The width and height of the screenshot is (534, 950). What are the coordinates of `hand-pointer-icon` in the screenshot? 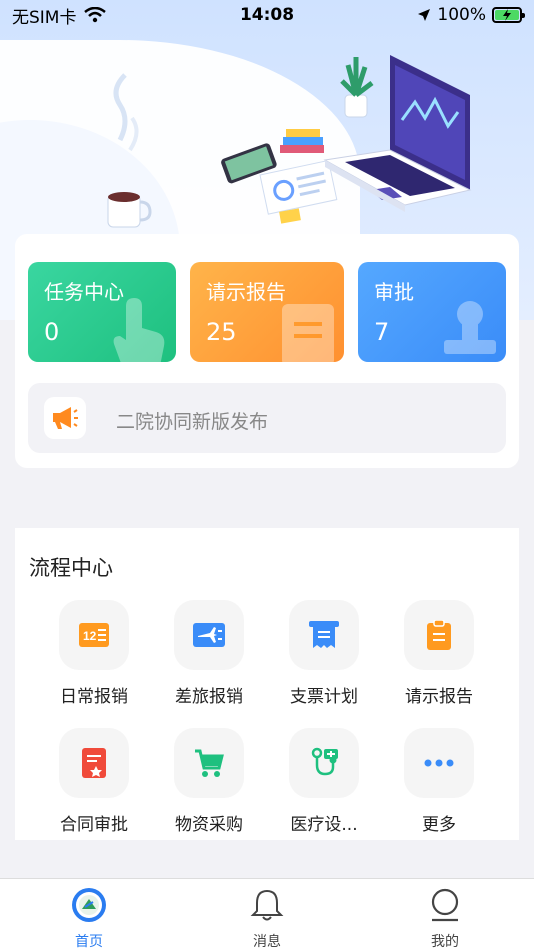 It's located at (139, 330).